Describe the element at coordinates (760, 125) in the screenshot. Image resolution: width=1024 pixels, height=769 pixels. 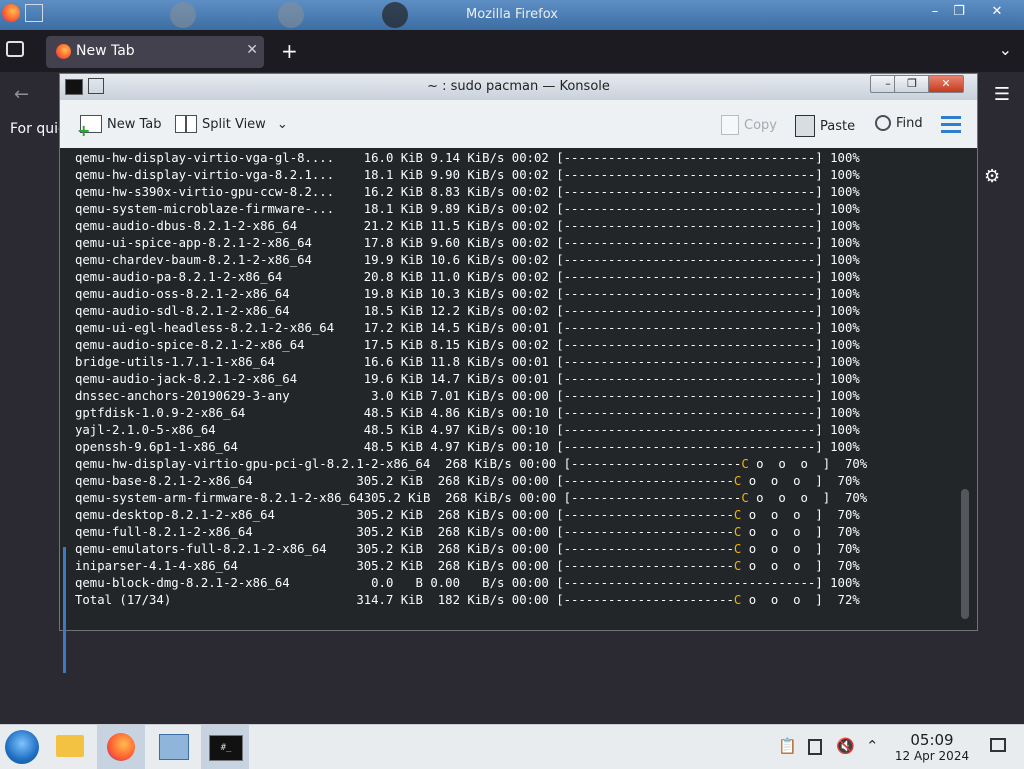
I see `copy-label: Copy` at that location.